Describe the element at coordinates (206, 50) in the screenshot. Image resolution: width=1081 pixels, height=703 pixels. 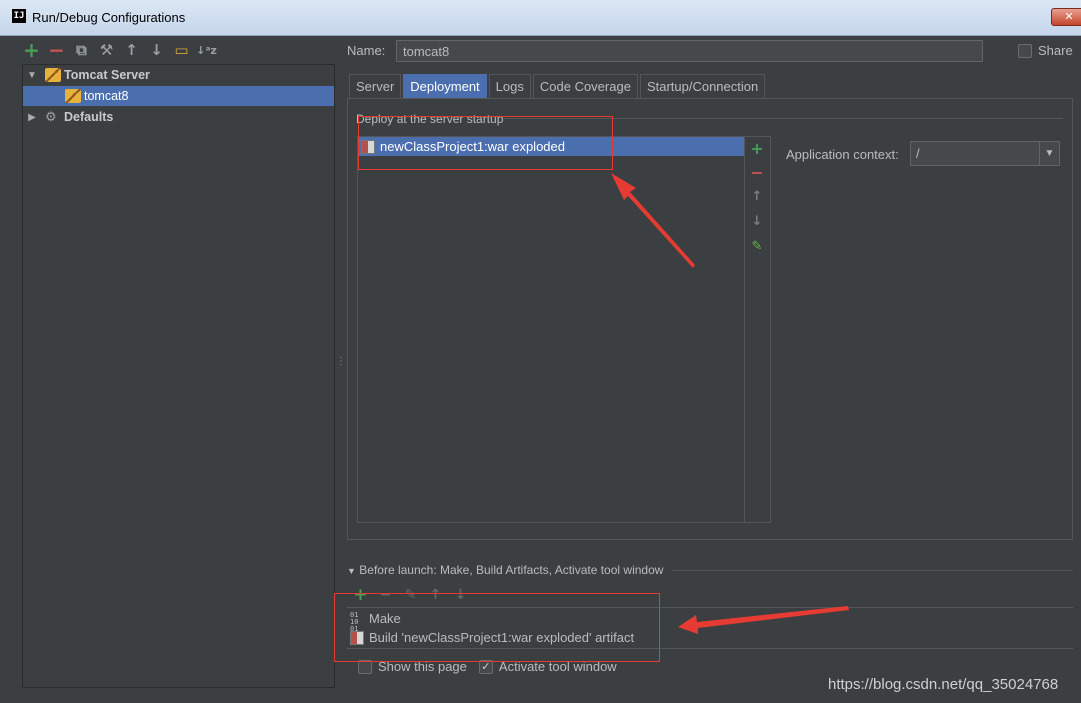
I see `sort-icon: ↓ᵃz` at that location.